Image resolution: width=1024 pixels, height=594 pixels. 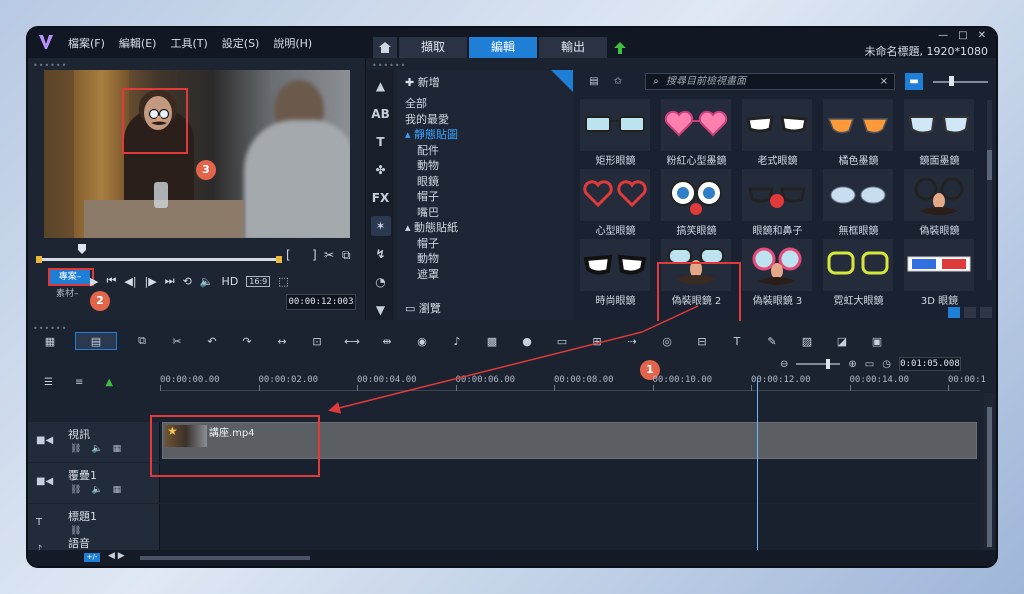 I want to click on slip-icon: ⇹, so click(x=387, y=341).